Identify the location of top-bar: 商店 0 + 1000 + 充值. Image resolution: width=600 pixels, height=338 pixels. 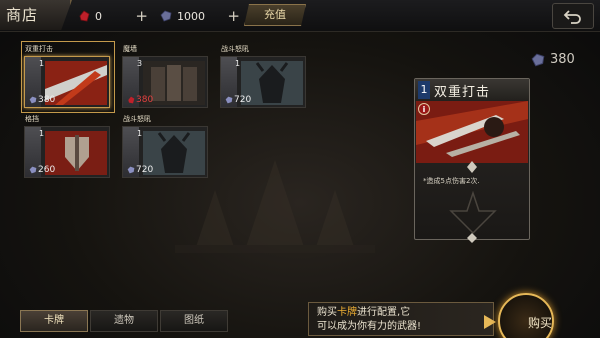
(300, 16).